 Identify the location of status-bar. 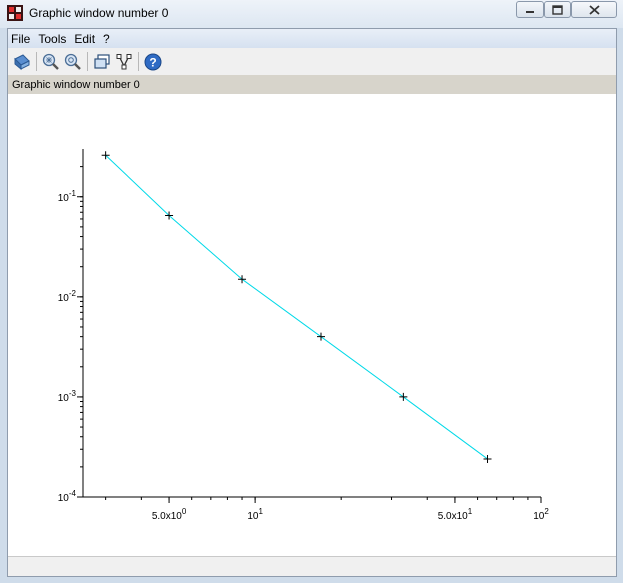
(312, 566).